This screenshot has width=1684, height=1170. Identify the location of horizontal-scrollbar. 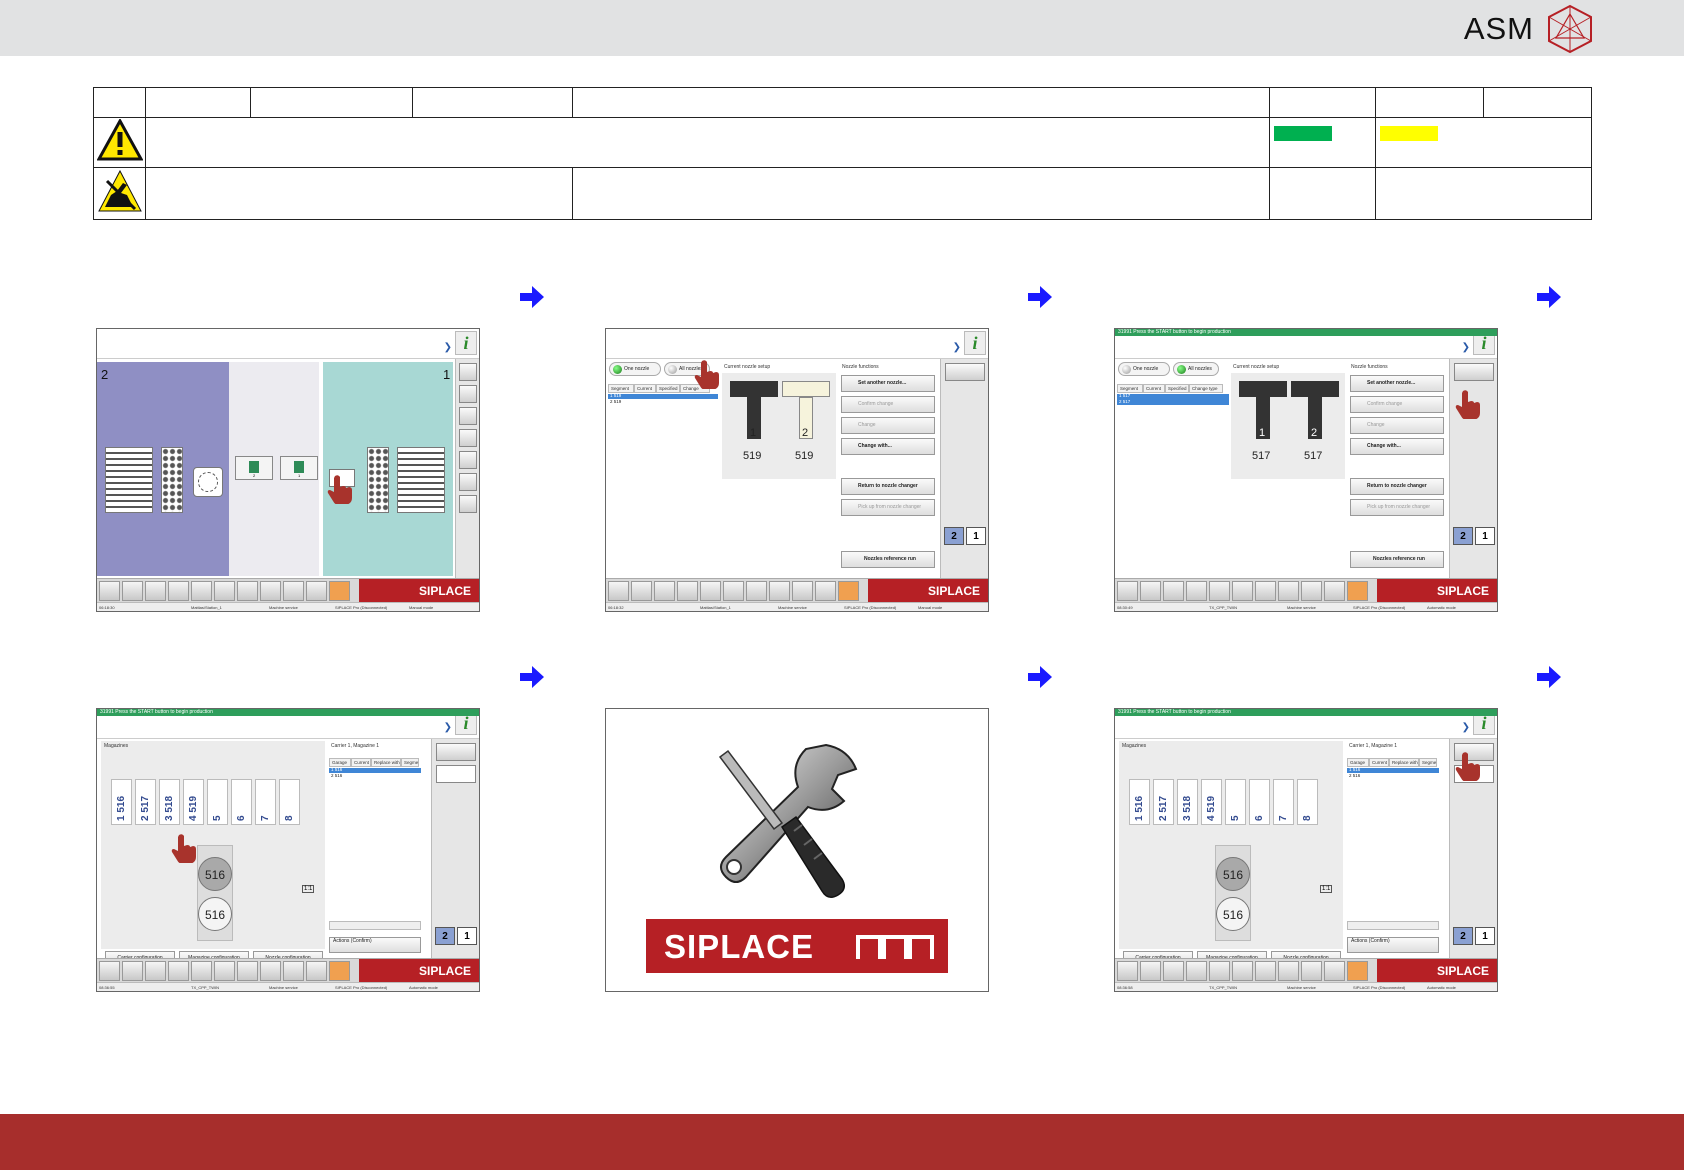
(1393, 925).